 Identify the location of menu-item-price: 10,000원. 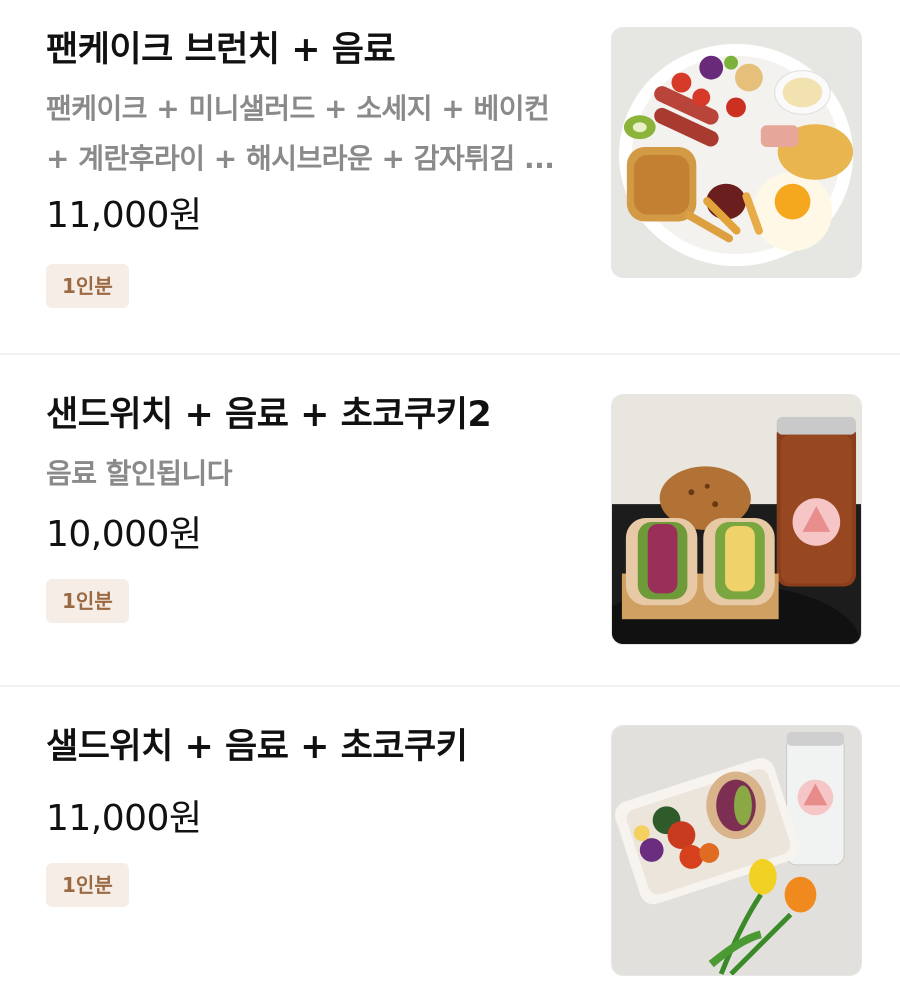
(124, 534).